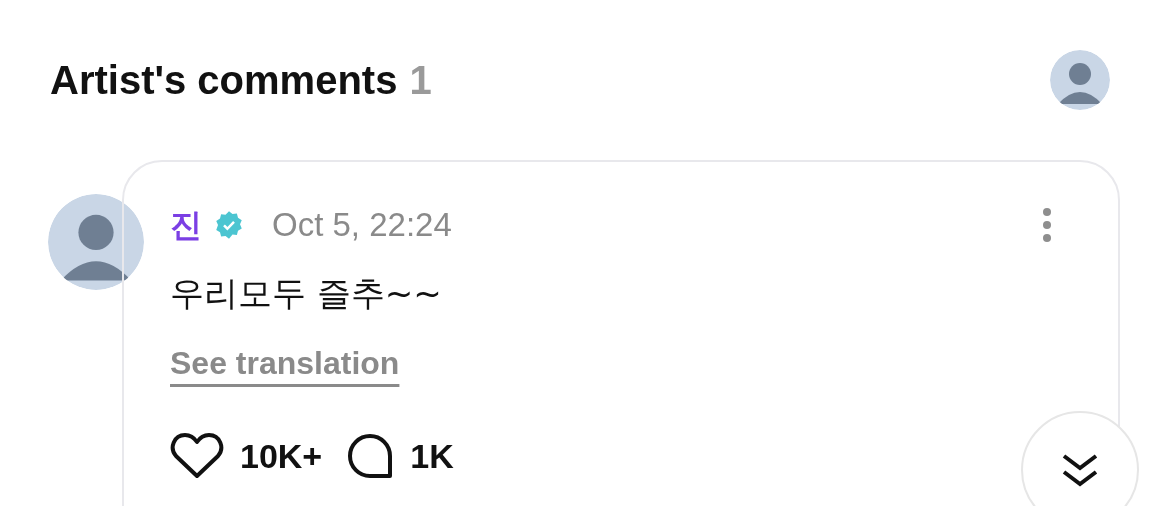 The width and height of the screenshot is (1170, 506). I want to click on author-avatar, so click(96, 242).